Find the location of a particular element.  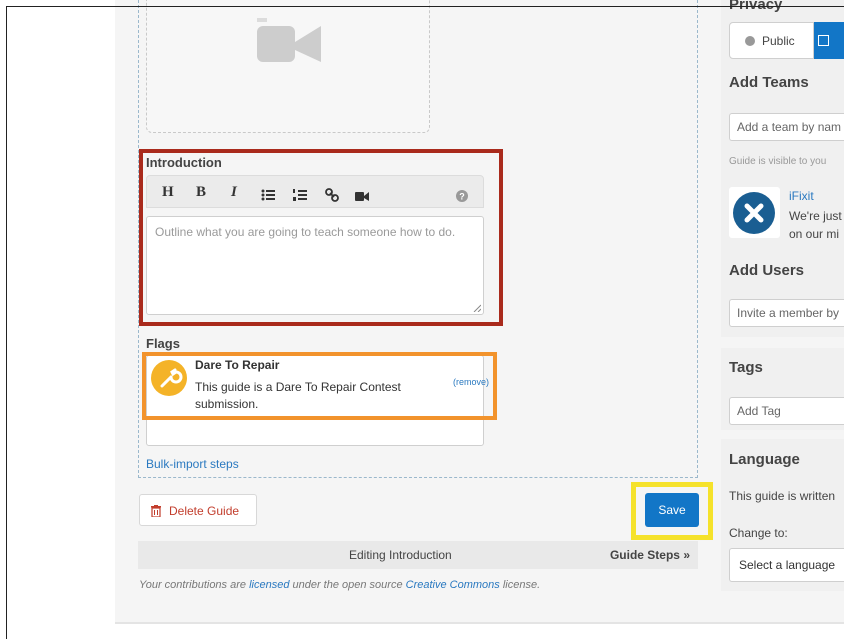

introduction-highlight is located at coordinates (321, 237).